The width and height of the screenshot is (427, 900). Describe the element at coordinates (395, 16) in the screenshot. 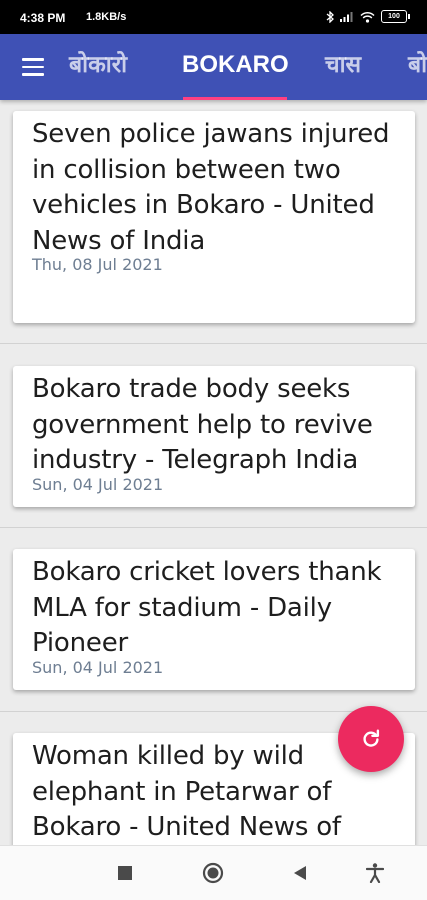

I see `battery-icon: 100` at that location.